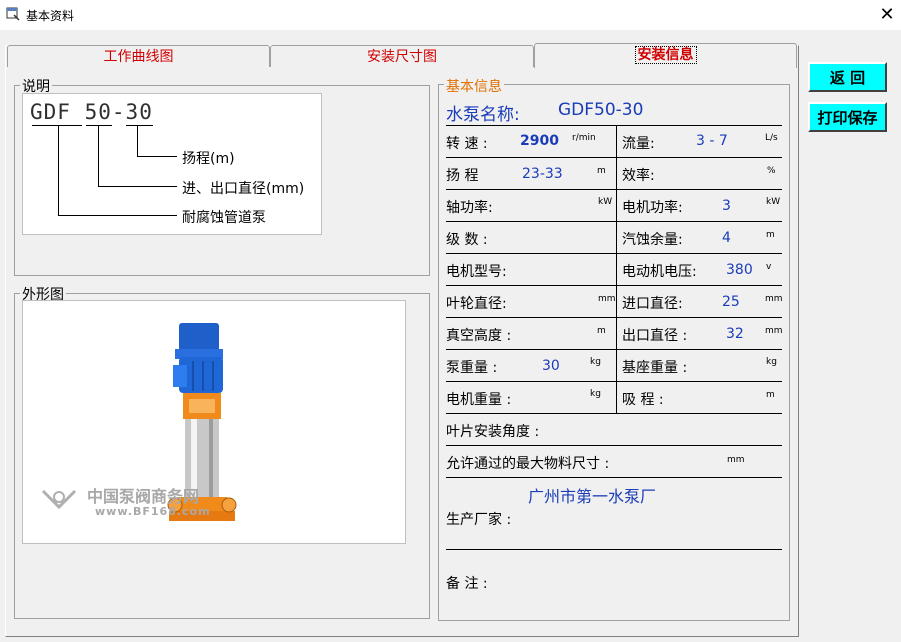  What do you see at coordinates (139, 125) in the screenshot?
I see `code-head-underline` at bounding box center [139, 125].